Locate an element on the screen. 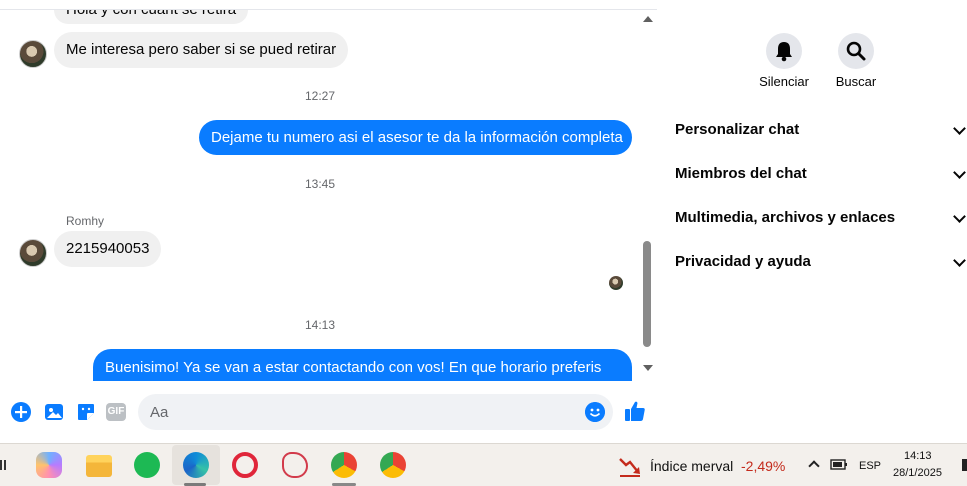 The width and height of the screenshot is (967, 486). notification-edge-icon is located at coordinates (964, 465).